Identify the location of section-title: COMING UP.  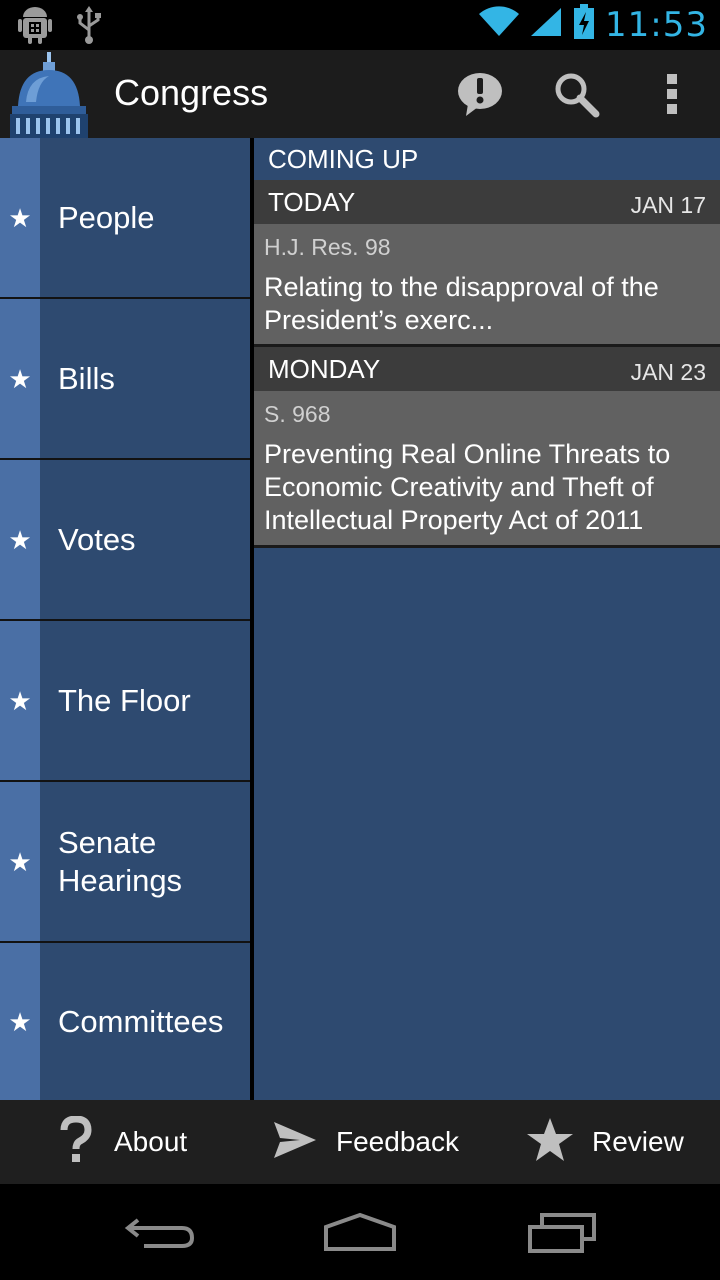
(343, 159).